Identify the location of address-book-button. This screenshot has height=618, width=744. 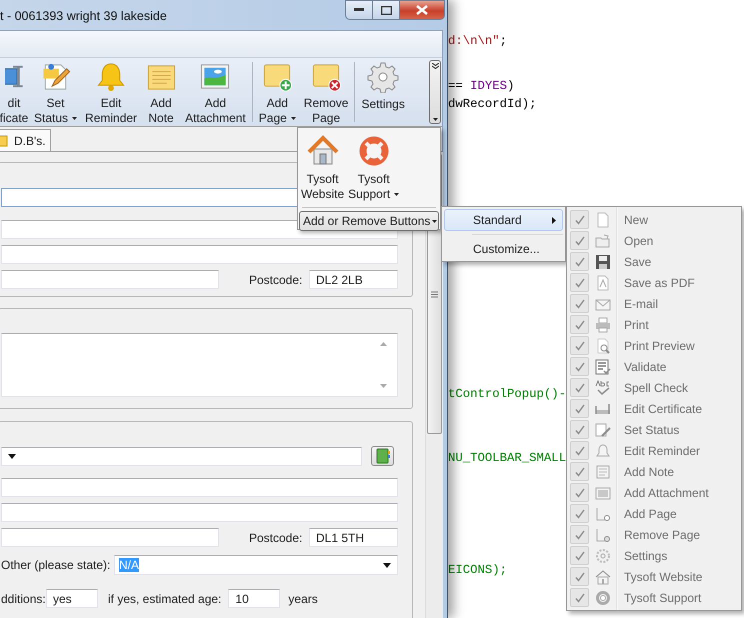
(382, 456).